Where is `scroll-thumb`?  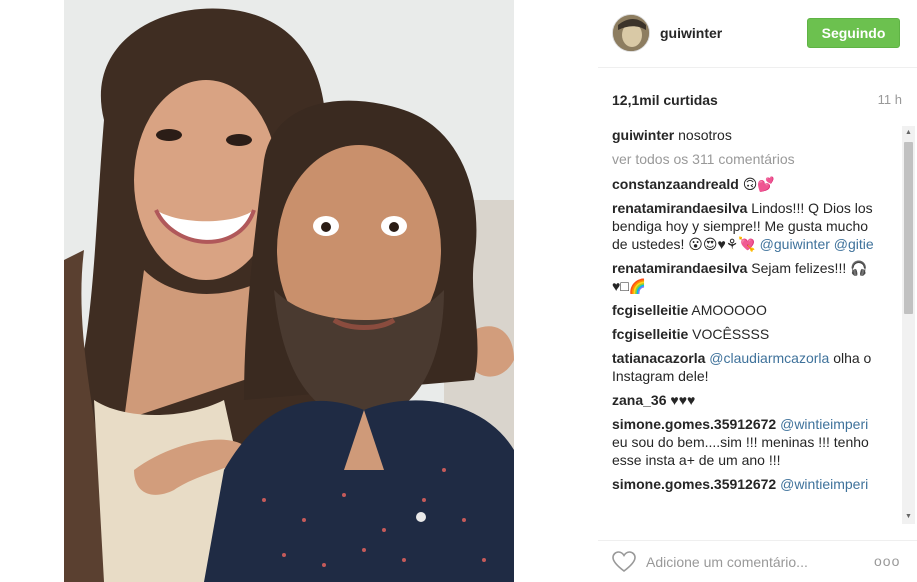
scroll-thumb is located at coordinates (908, 228).